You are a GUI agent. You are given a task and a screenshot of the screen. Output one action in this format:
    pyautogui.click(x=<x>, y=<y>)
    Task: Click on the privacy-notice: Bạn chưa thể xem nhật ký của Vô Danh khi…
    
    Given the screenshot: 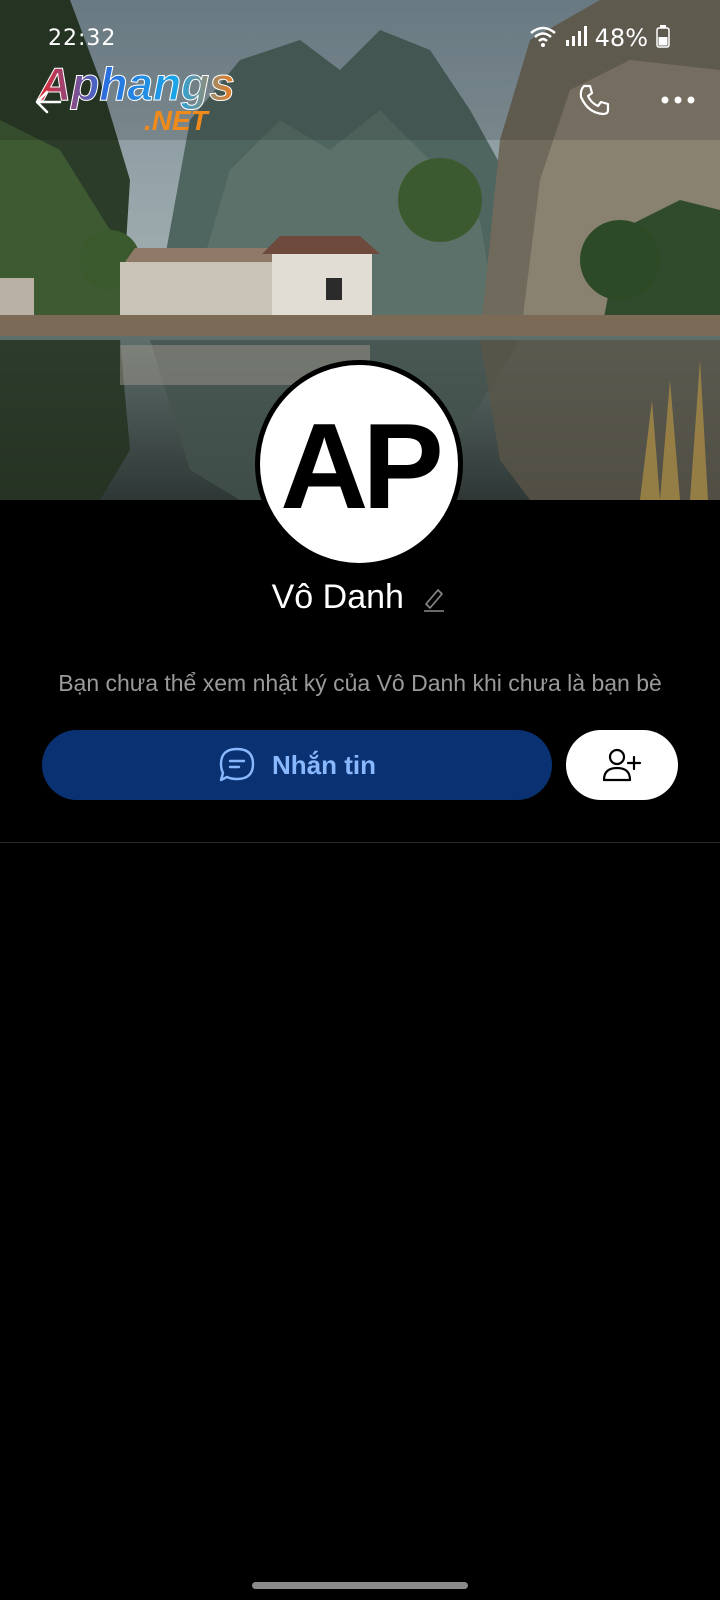 What is the action you would take?
    pyautogui.click(x=360, y=683)
    